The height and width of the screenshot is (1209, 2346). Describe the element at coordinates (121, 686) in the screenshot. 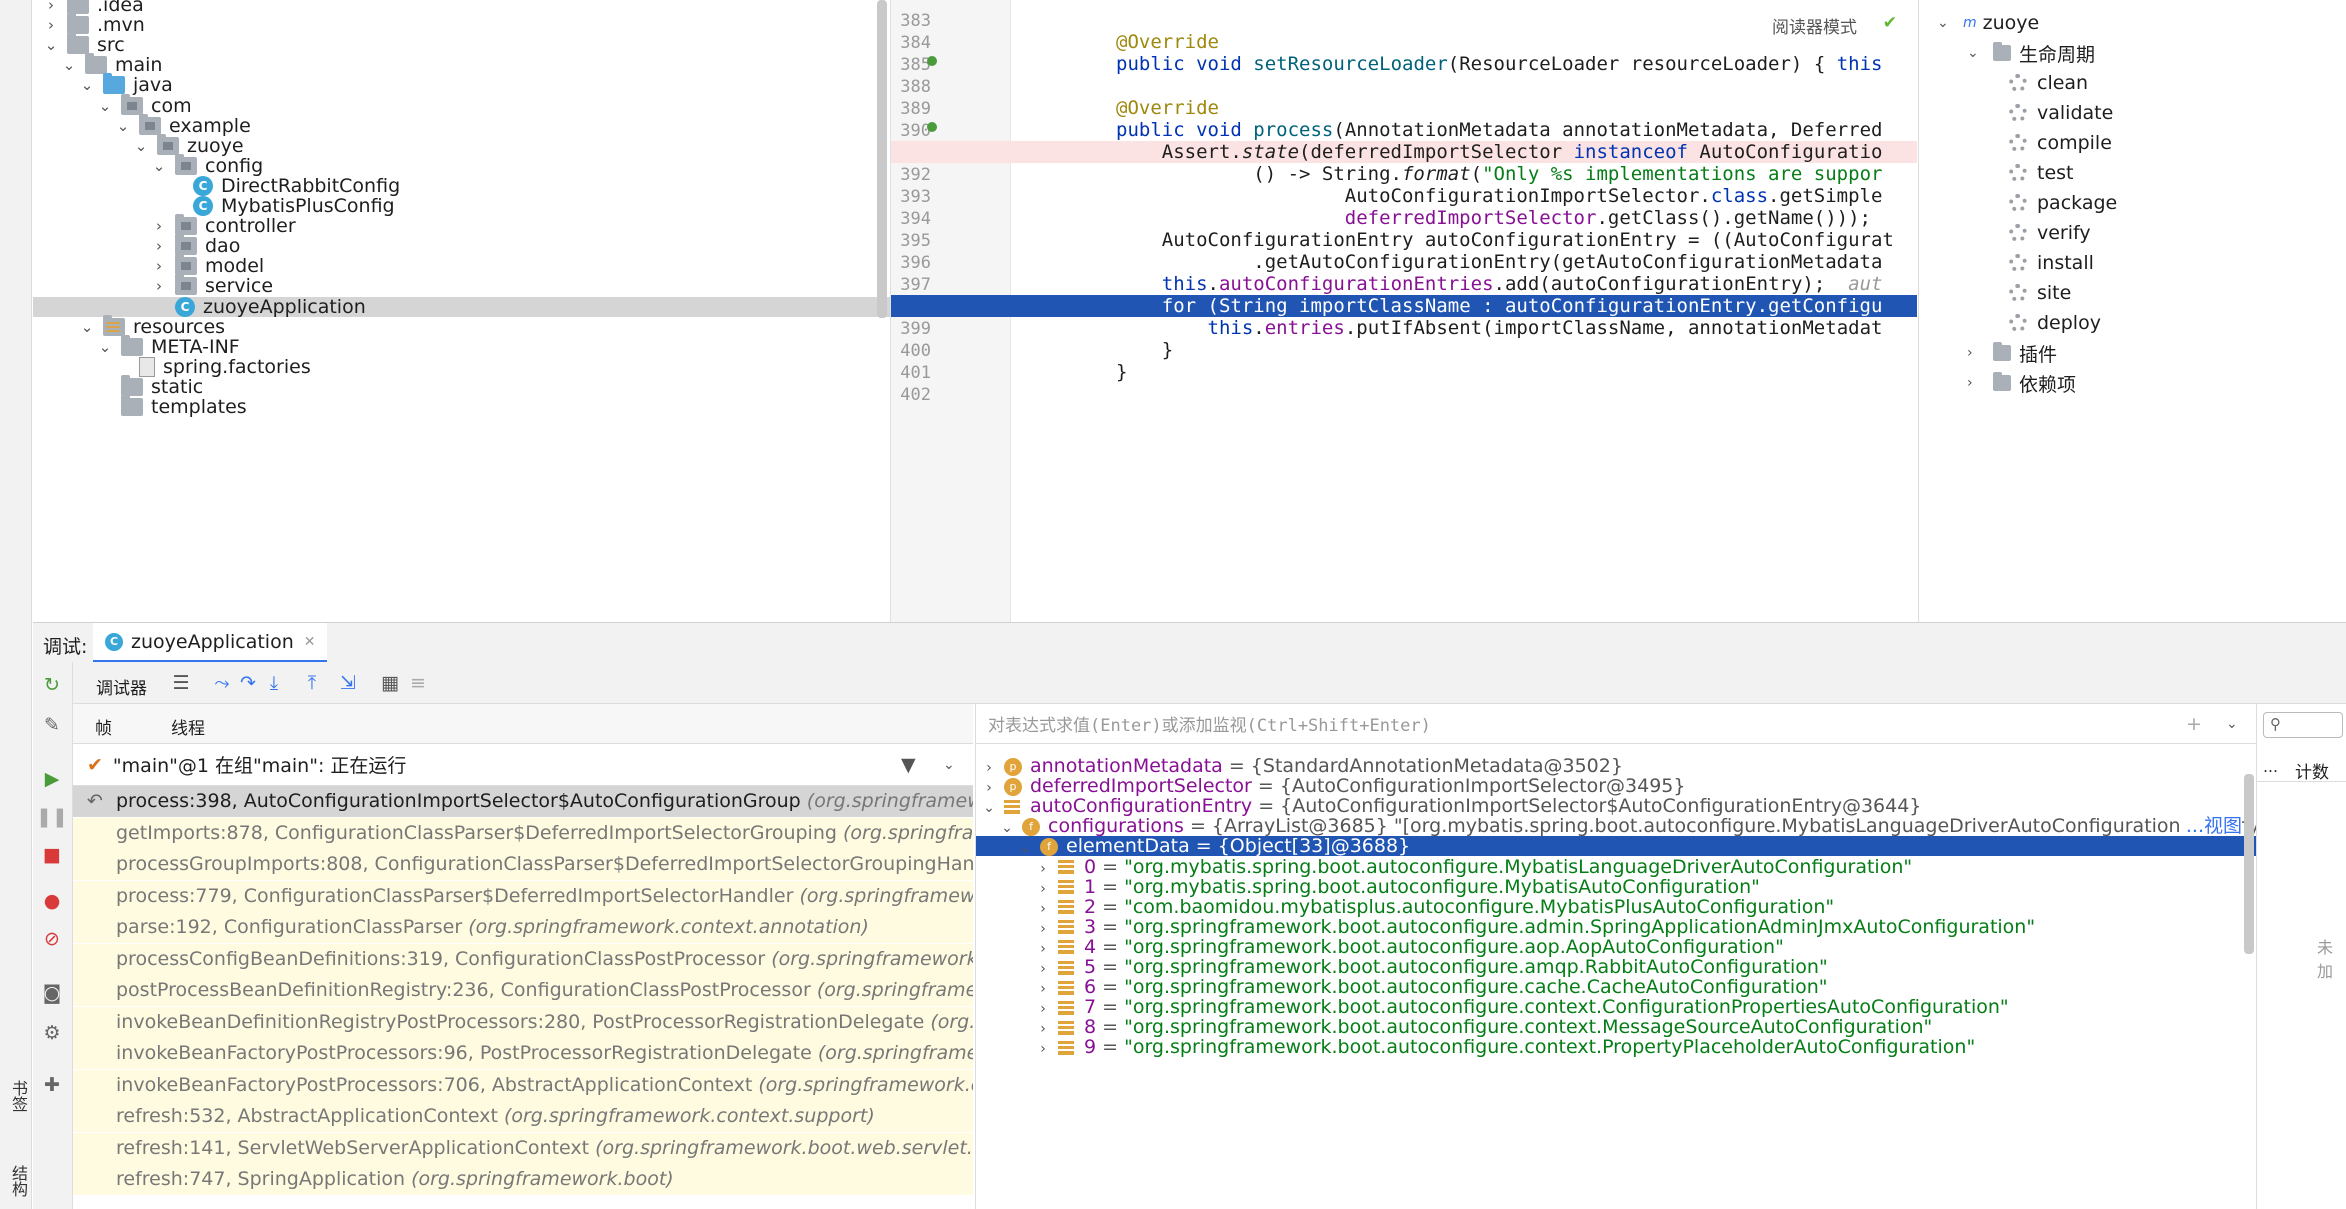

I see `debugger-tab: 调试器` at that location.